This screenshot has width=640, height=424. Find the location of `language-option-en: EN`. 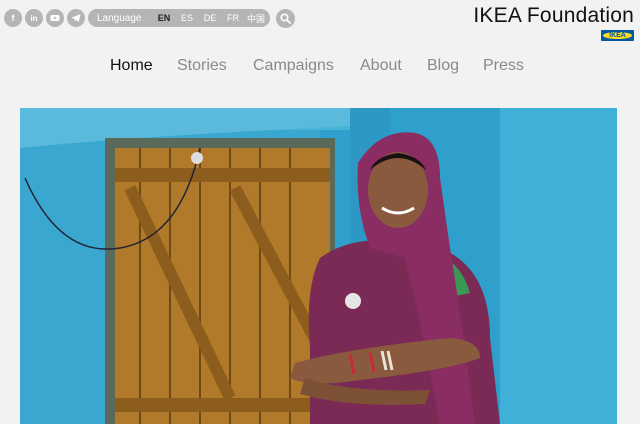

language-option-en: EN is located at coordinates (164, 18).